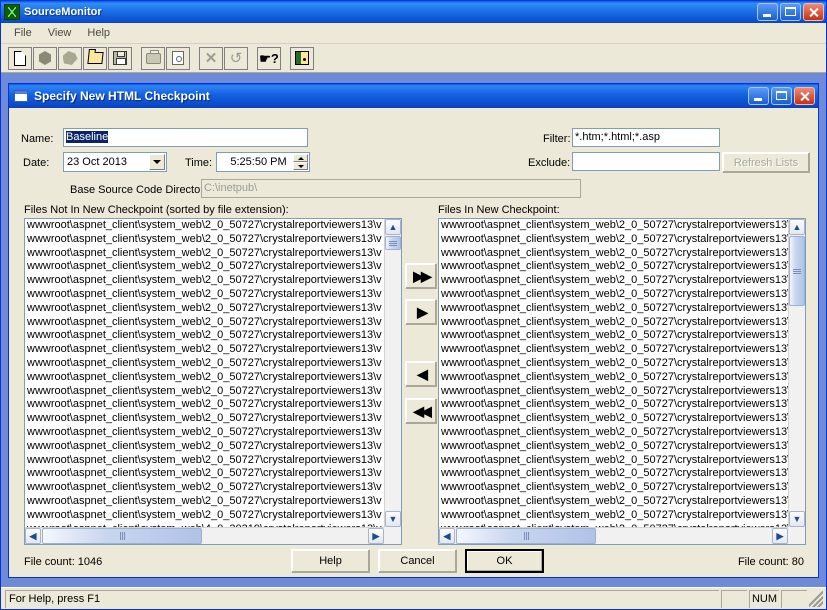  I want to click on dialog-close-button, so click(804, 96).